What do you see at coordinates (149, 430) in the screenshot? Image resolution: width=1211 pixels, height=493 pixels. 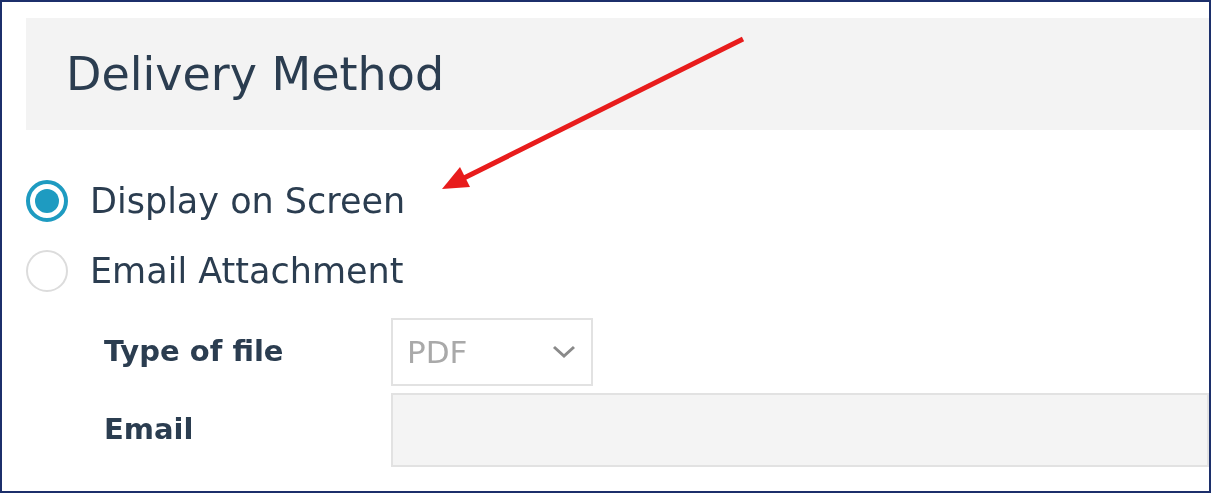 I see `field-label: Email` at bounding box center [149, 430].